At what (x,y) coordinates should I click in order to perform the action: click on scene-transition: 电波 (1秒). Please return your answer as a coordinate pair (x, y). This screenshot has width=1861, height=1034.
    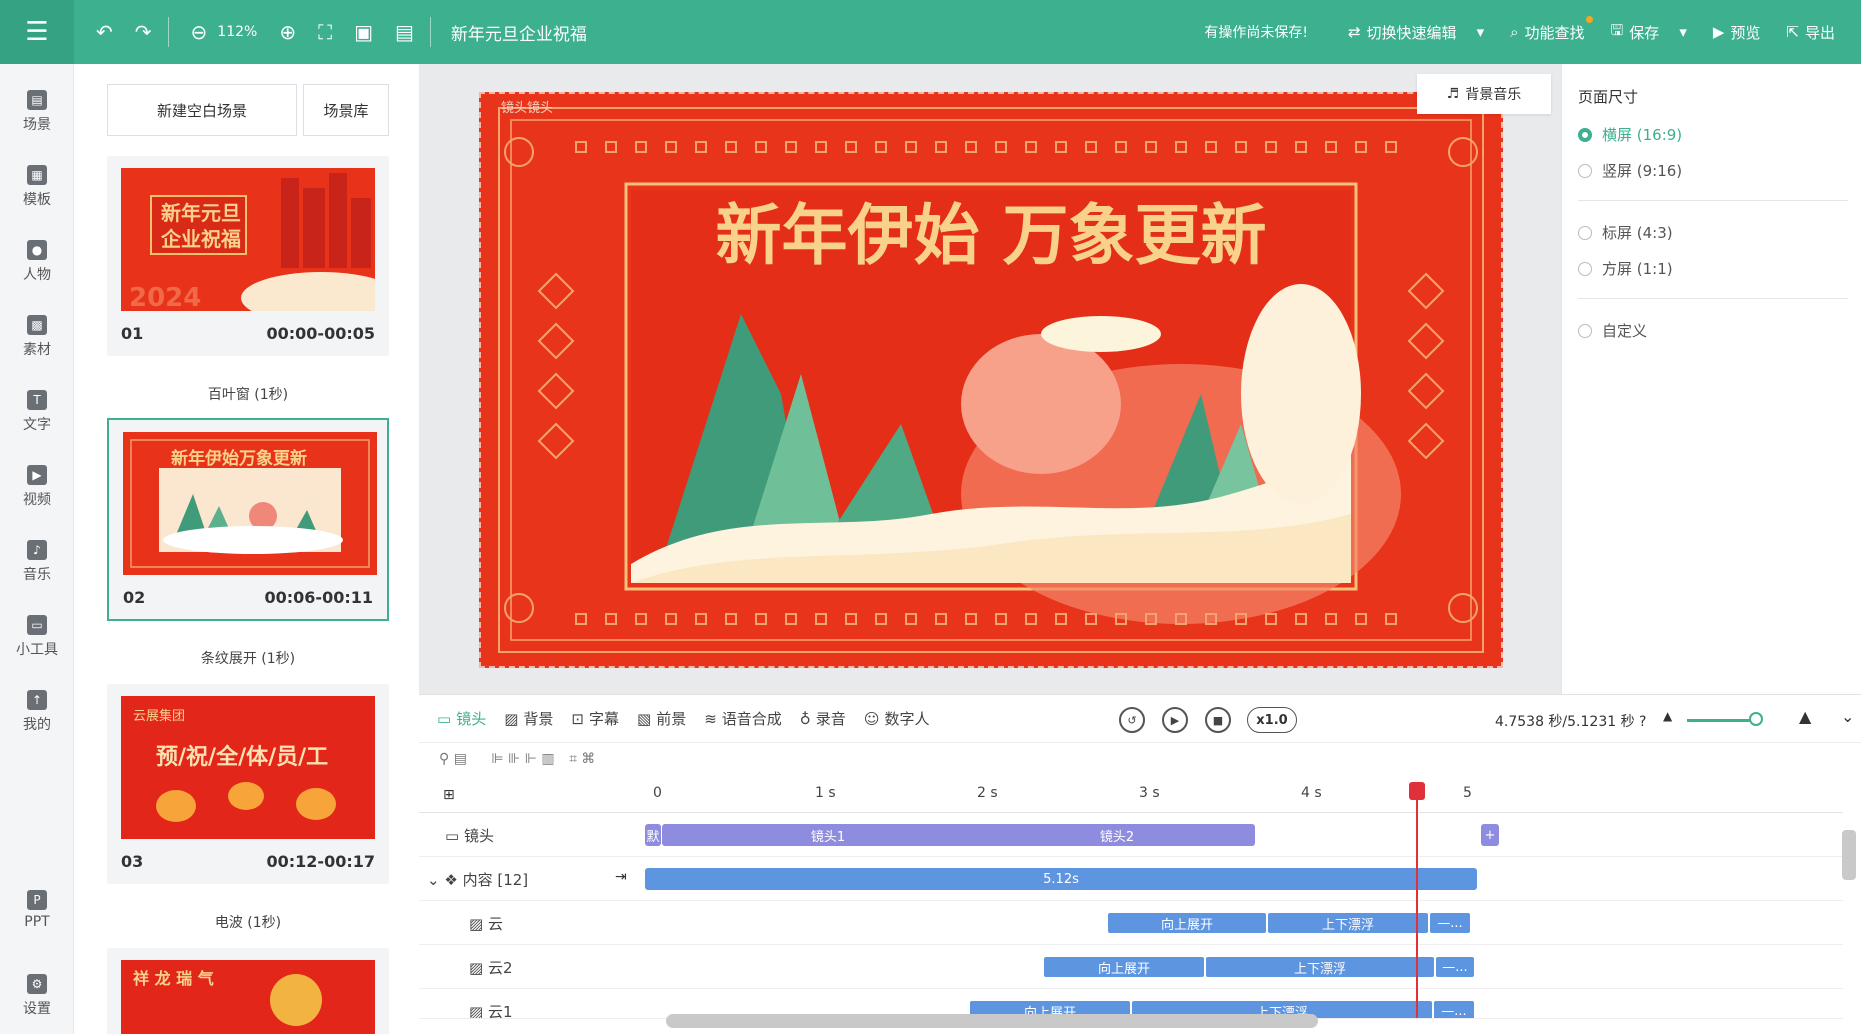
    Looking at the image, I should click on (248, 922).